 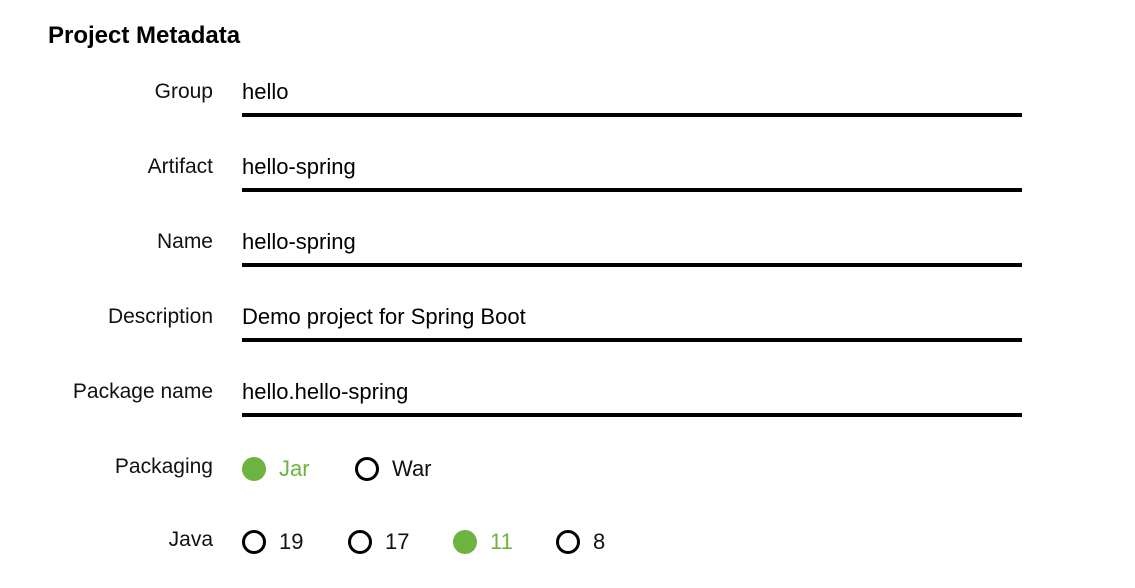 What do you see at coordinates (412, 468) in the screenshot?
I see `packaging-option-label: War` at bounding box center [412, 468].